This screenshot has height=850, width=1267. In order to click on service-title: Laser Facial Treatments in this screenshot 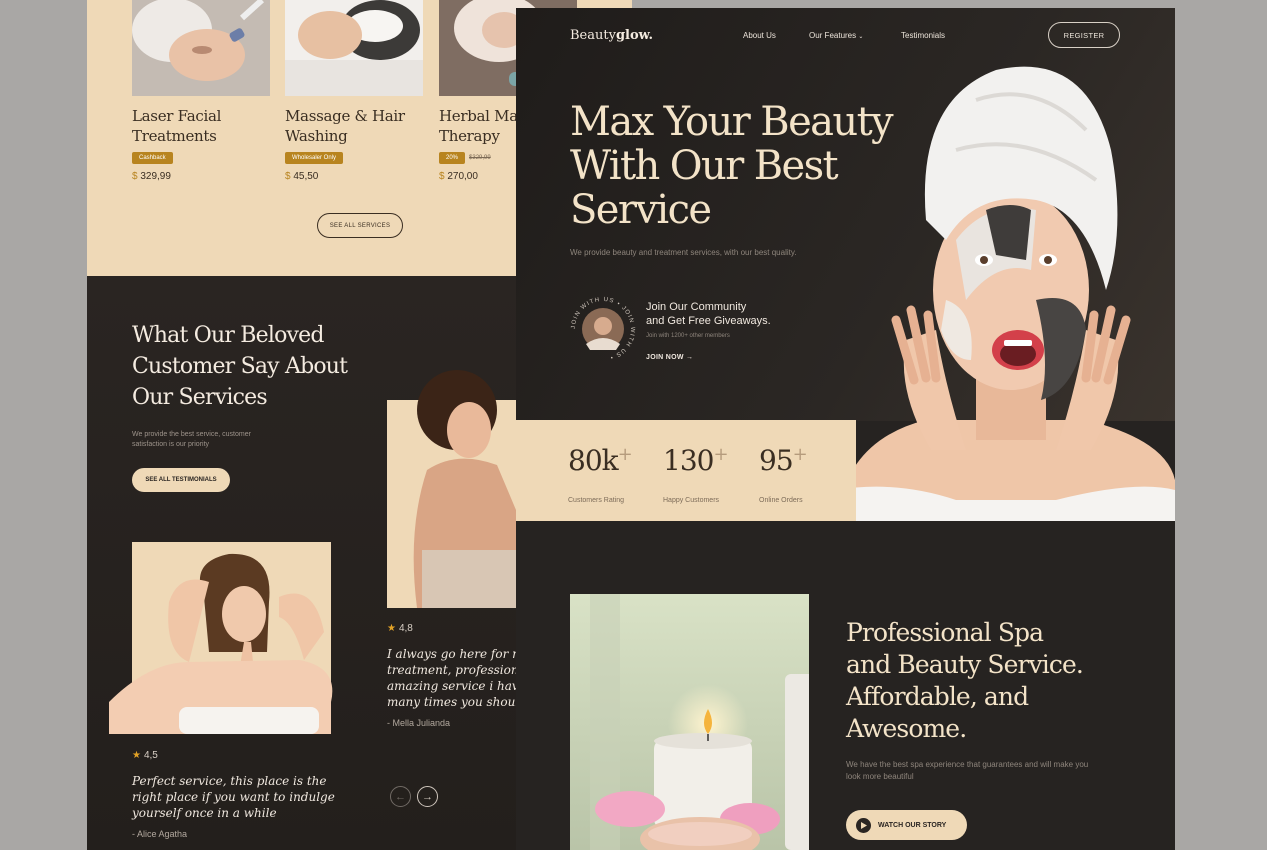, I will do `click(177, 126)`.